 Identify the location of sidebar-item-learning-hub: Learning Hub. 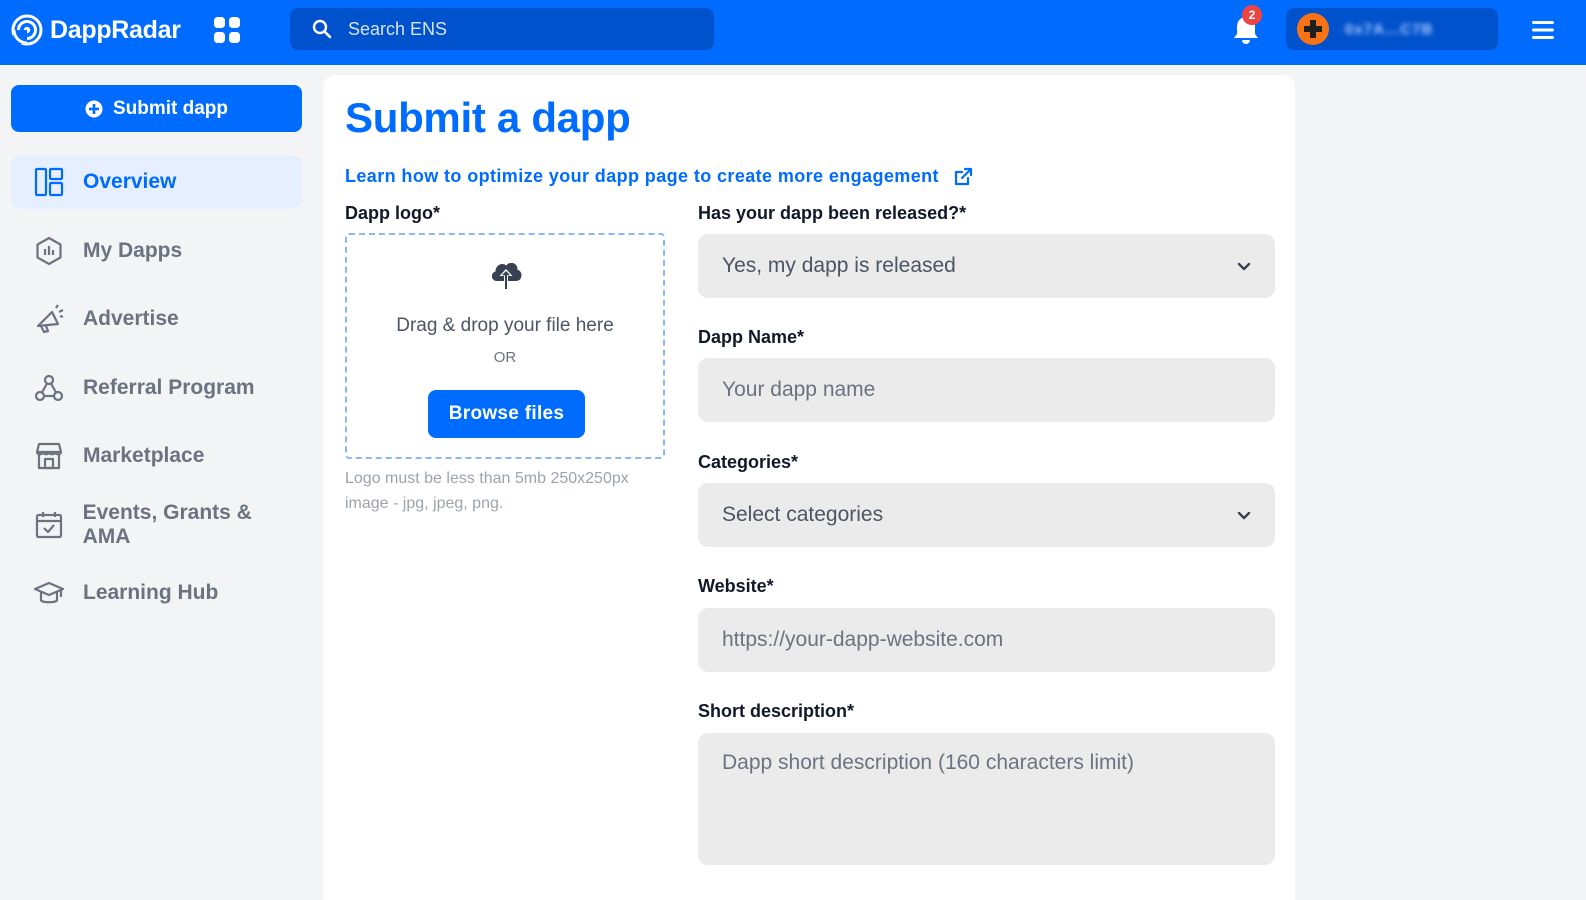
(156, 593).